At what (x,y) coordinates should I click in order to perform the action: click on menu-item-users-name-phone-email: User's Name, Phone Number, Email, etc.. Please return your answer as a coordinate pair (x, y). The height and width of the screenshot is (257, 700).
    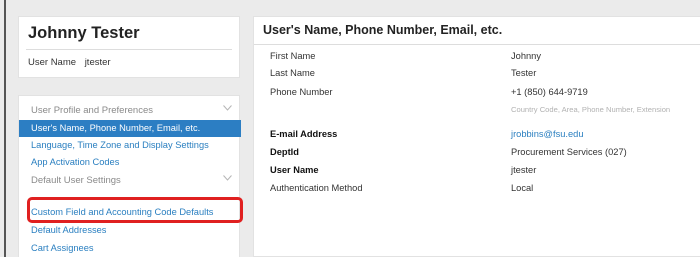
    Looking at the image, I should click on (130, 128).